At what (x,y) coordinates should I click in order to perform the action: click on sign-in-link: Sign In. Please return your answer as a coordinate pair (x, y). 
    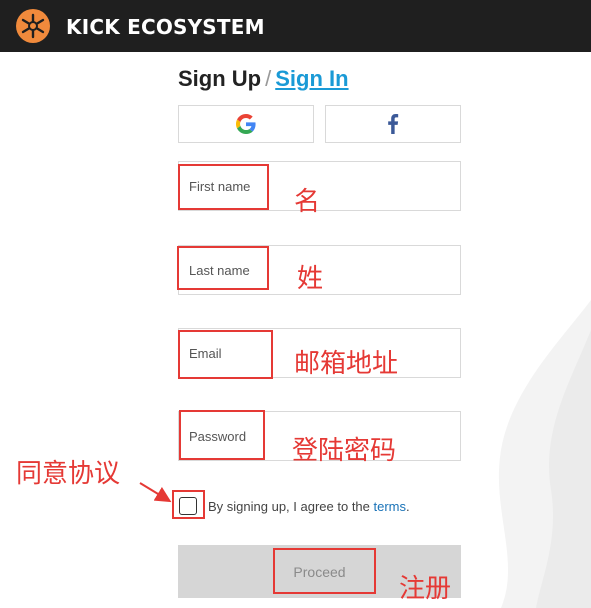
    Looking at the image, I should click on (311, 78).